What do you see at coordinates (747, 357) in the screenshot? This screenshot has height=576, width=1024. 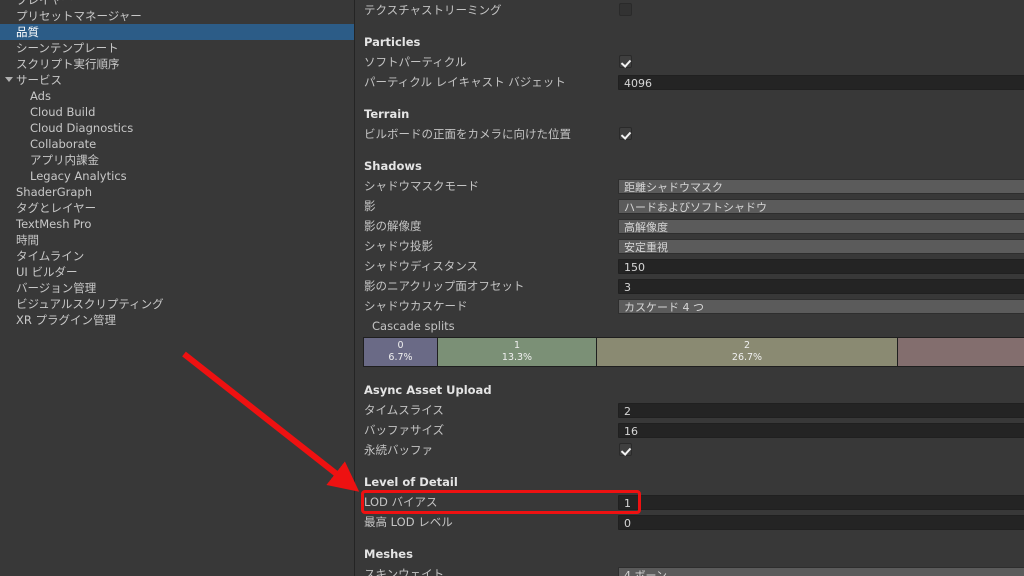 I see `cascade-segment-percent: 26.7%` at bounding box center [747, 357].